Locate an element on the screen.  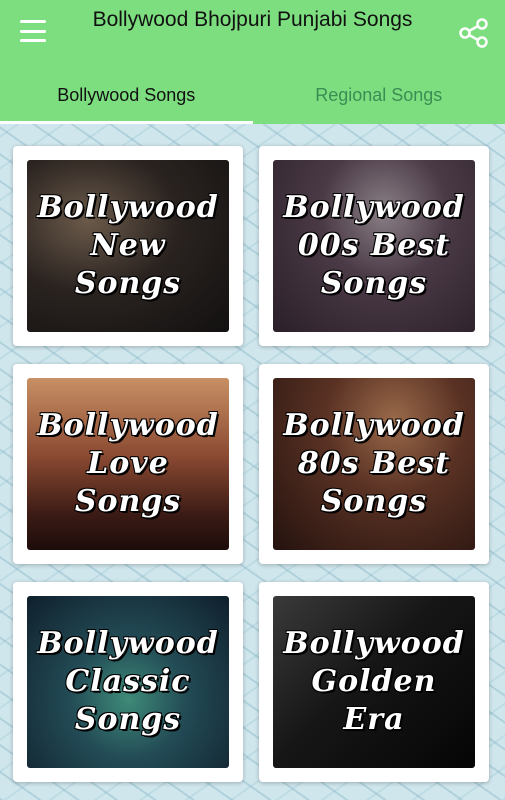
category-thumbnail: Bollywood Golden Era is located at coordinates (374, 682).